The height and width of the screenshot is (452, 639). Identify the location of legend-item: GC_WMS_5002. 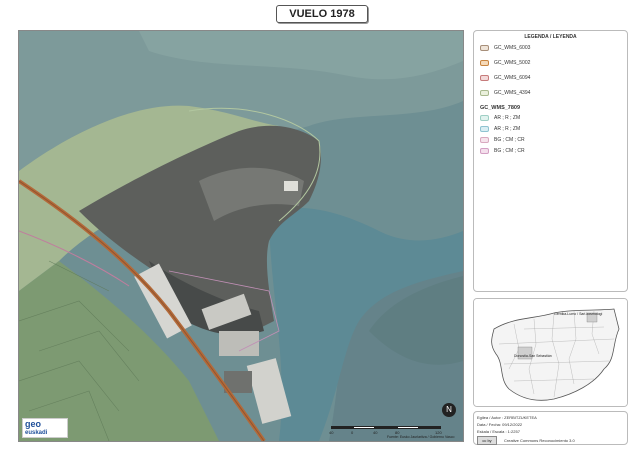
(505, 63).